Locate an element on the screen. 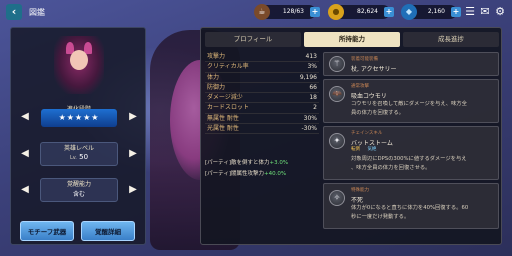 This screenshot has width=512, height=256. skill-desc-line2: 員の体力を回復する。 is located at coordinates (377, 113).